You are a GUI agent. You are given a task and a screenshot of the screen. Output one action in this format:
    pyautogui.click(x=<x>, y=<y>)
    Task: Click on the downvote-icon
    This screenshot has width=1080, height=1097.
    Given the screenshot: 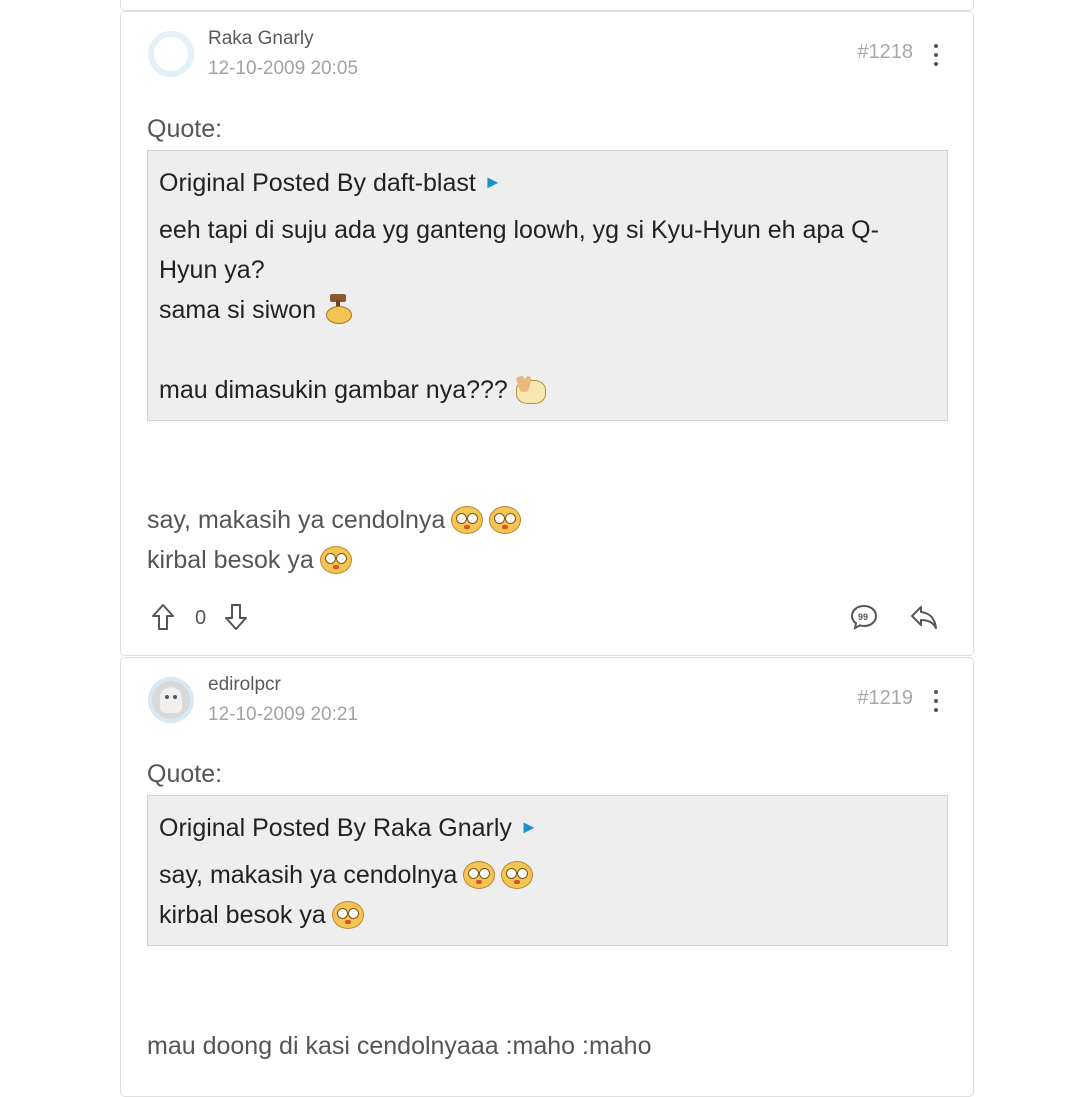 What is the action you would take?
    pyautogui.click(x=236, y=619)
    